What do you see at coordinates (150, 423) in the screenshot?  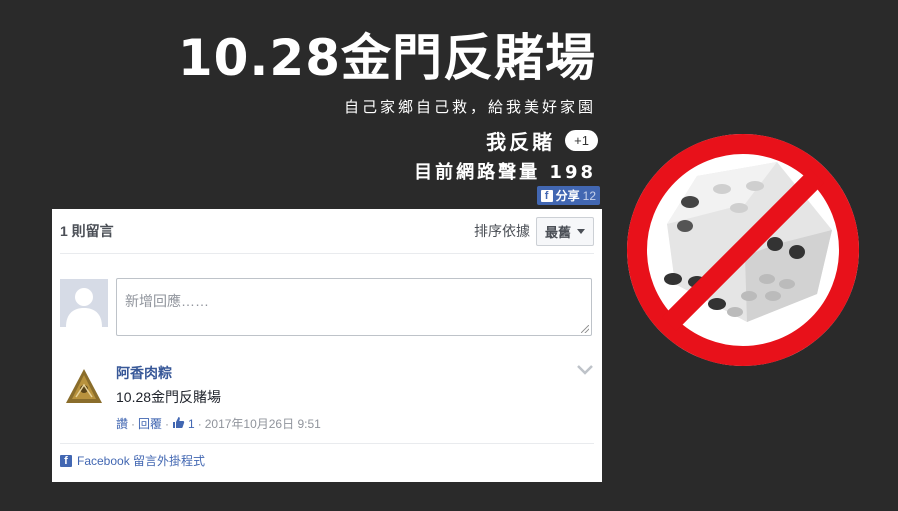 I see `reply-link: 回覆` at bounding box center [150, 423].